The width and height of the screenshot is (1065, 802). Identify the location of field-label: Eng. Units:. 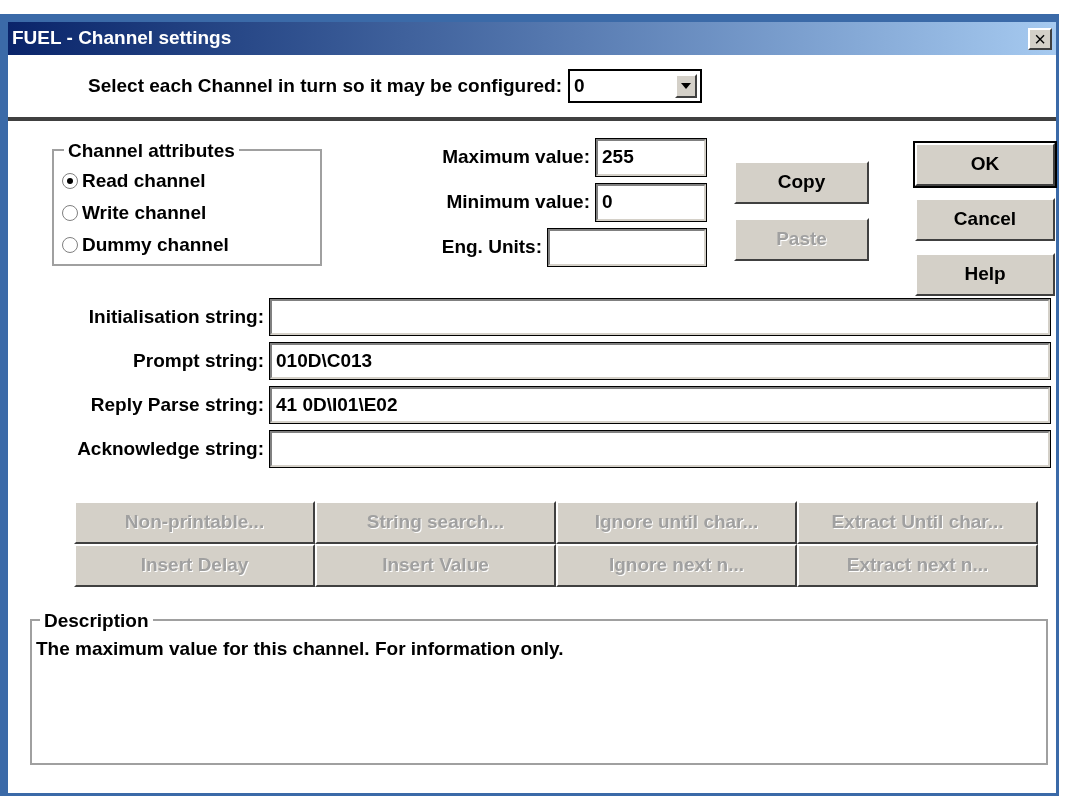
(491, 247).